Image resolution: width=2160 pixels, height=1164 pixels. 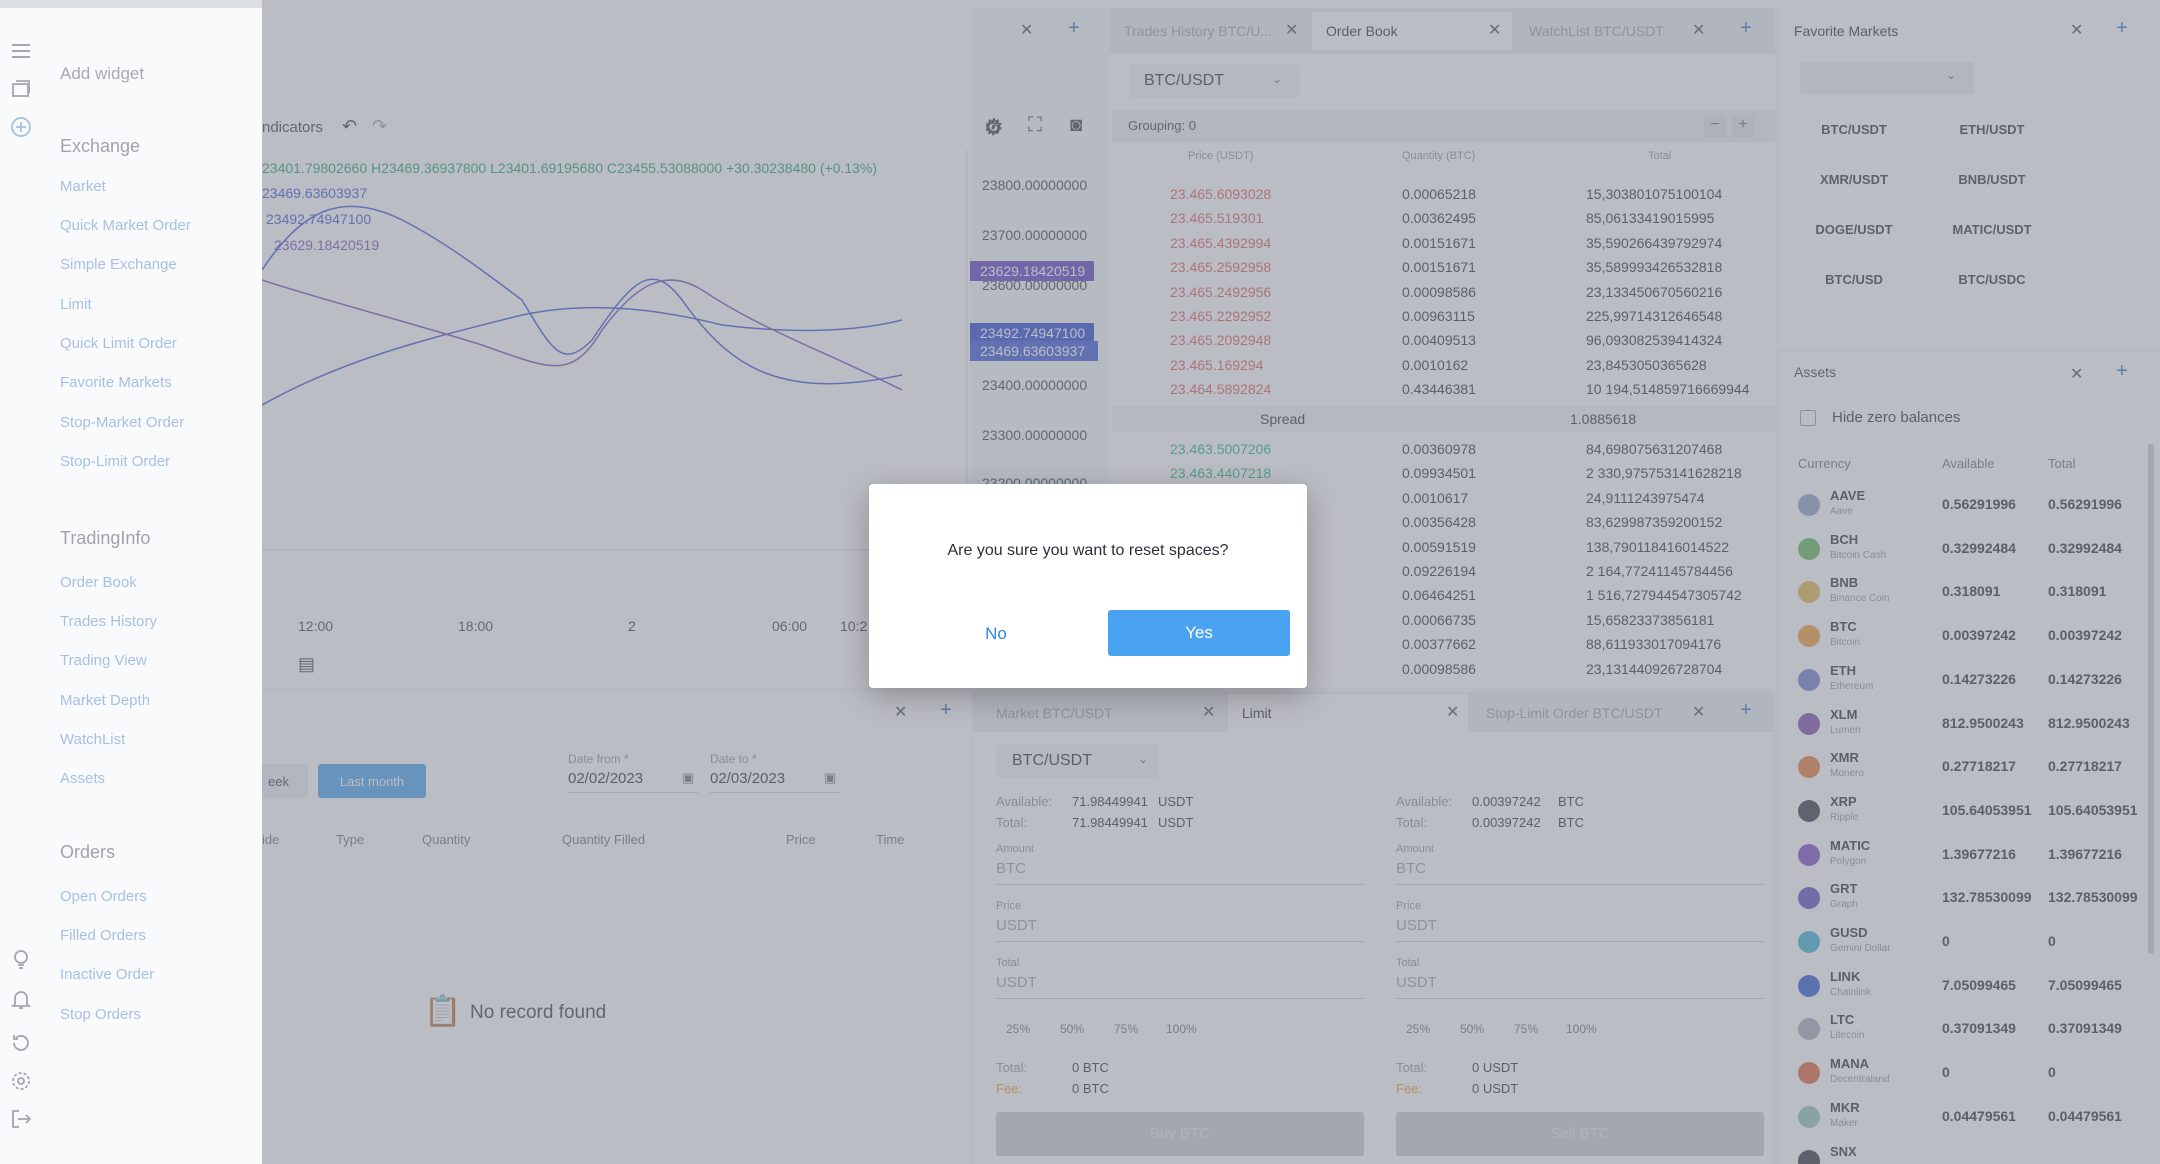 What do you see at coordinates (1442, 365) in the screenshot?
I see `order-book-row: 23.465.169294 0.0010162 23,8453050365628` at bounding box center [1442, 365].